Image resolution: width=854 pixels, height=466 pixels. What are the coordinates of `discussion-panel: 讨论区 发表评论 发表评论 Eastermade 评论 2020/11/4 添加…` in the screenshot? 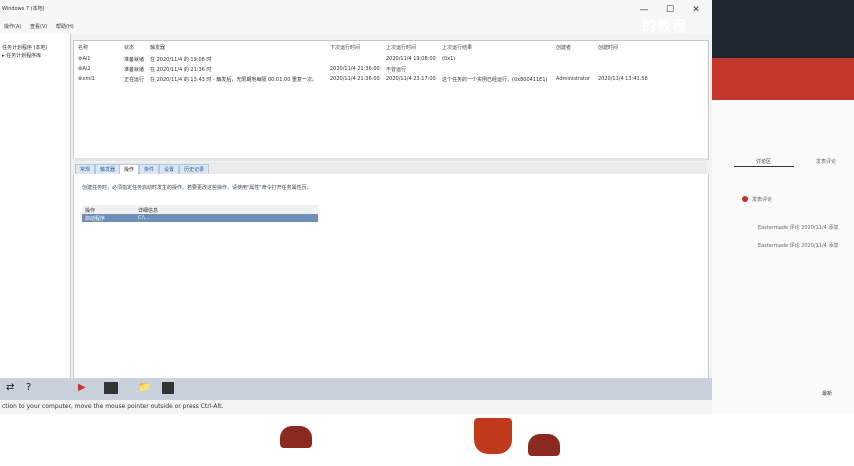 It's located at (783, 260).